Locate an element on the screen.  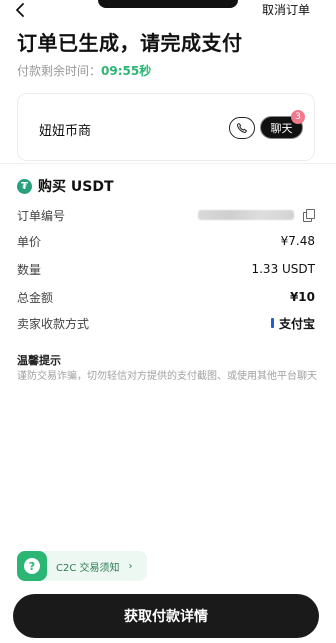
payment-method-value: 支付宝 is located at coordinates (292, 323).